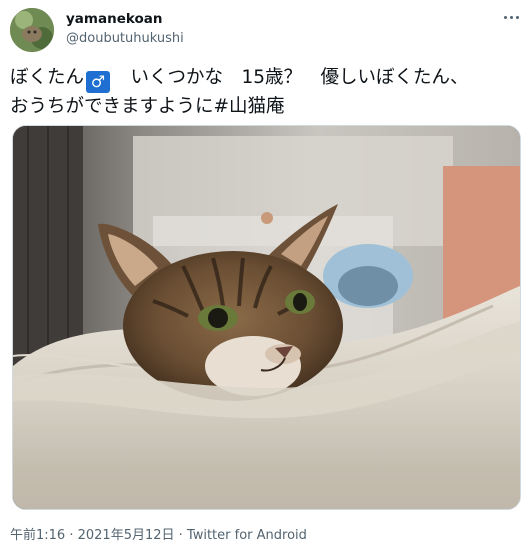 This screenshot has width=531, height=551. I want to click on tweet-text-segment: いくつかな 15歳？ 優しいぼくたん、, so click(290, 77).